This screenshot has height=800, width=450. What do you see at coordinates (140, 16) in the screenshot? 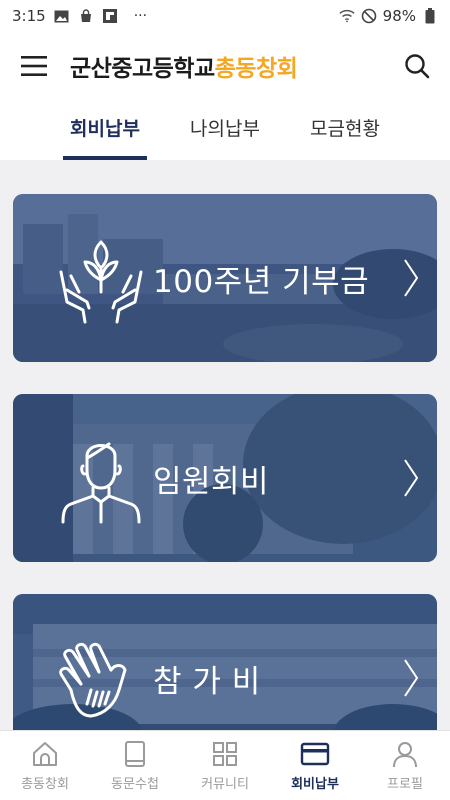
I see `more-notifications-icon: ···` at bounding box center [140, 16].